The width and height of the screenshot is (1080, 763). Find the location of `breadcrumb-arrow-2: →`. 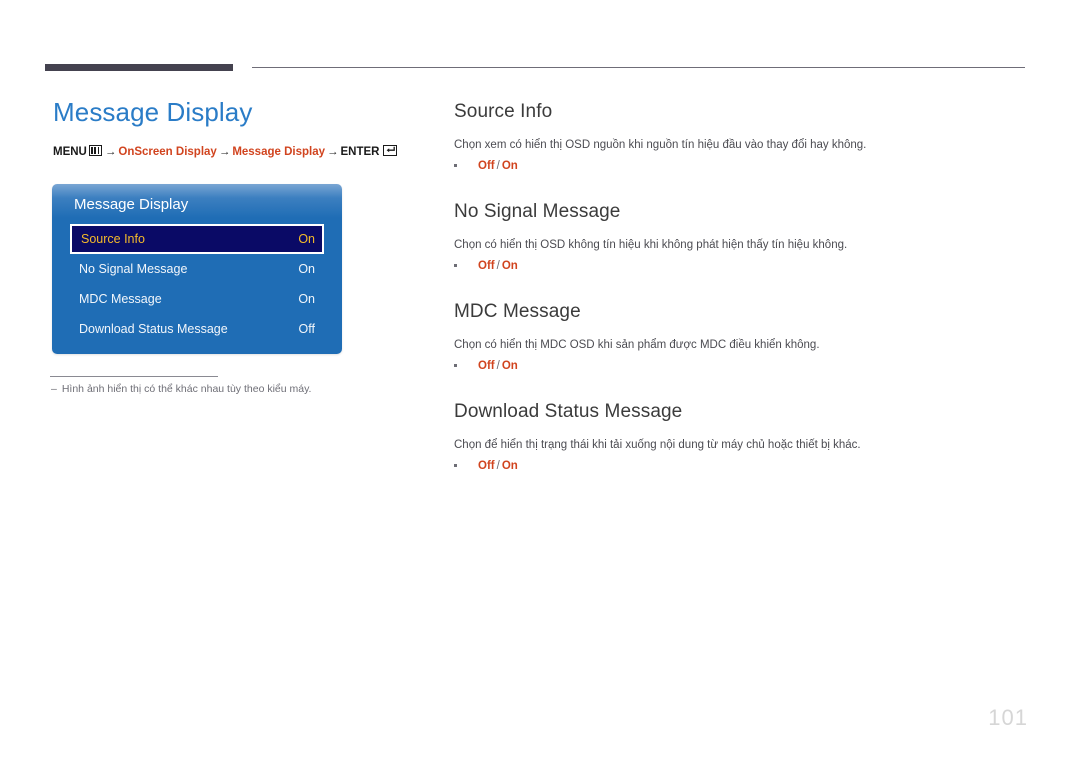

breadcrumb-arrow-2: → is located at coordinates (224, 152).